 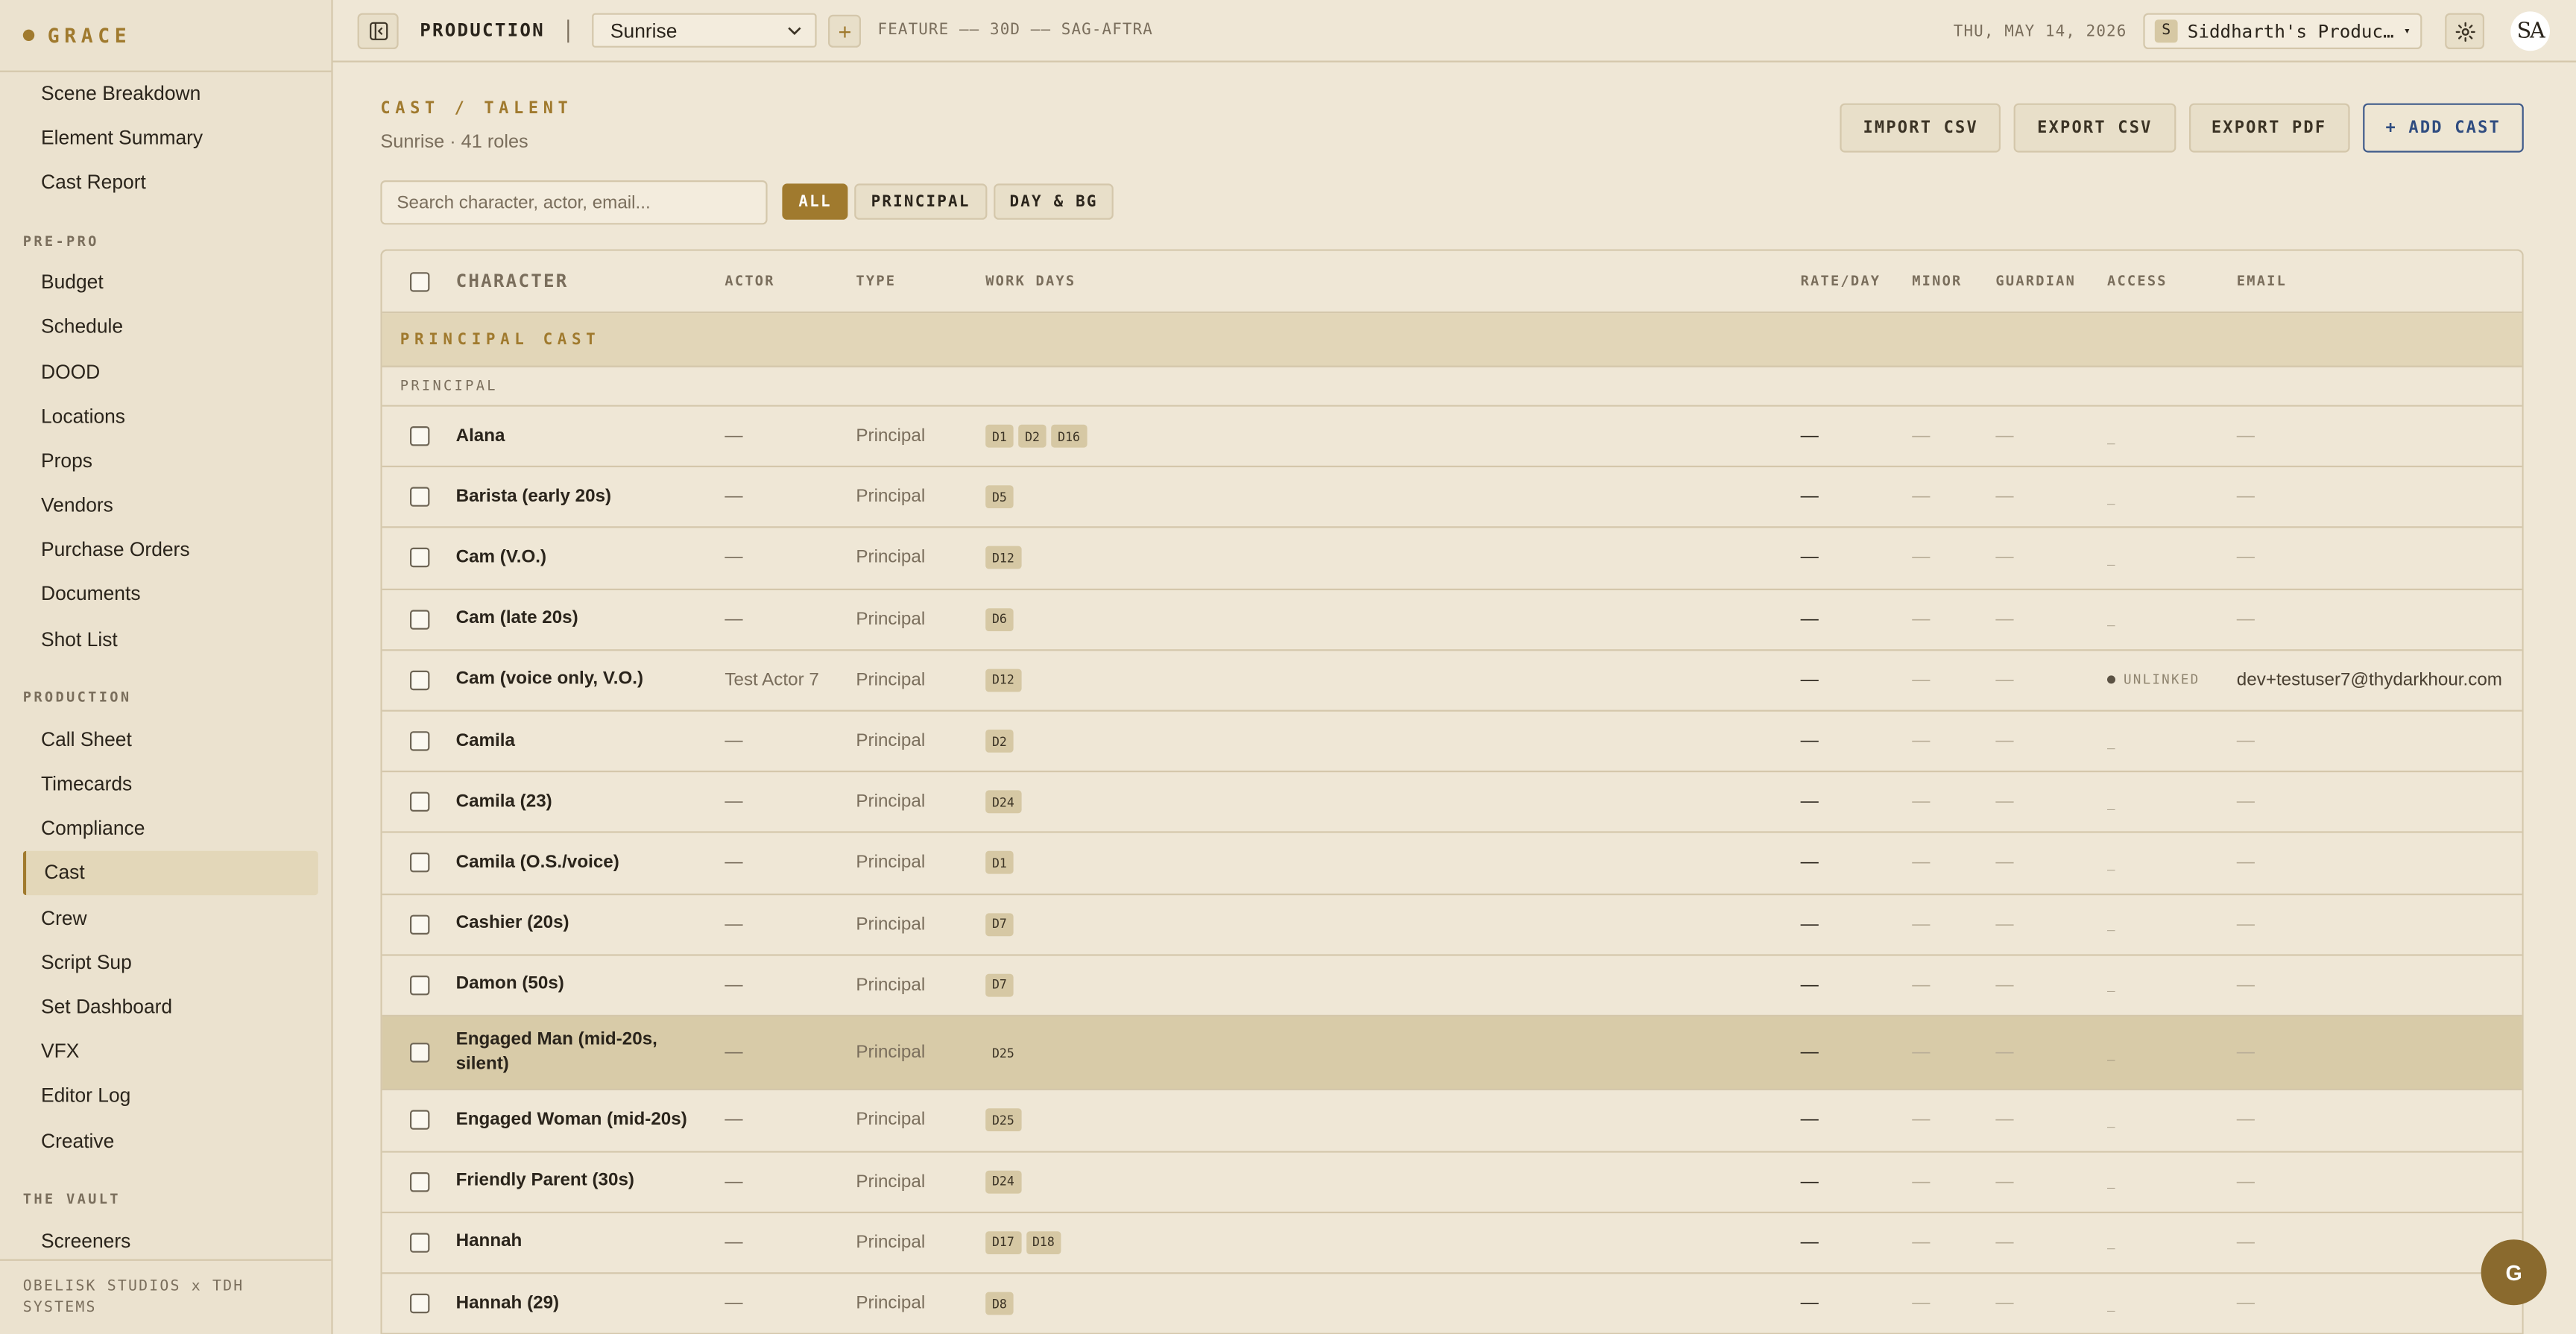 What do you see at coordinates (590, 864) in the screenshot?
I see `character-name: Camila (O.S./voice)` at bounding box center [590, 864].